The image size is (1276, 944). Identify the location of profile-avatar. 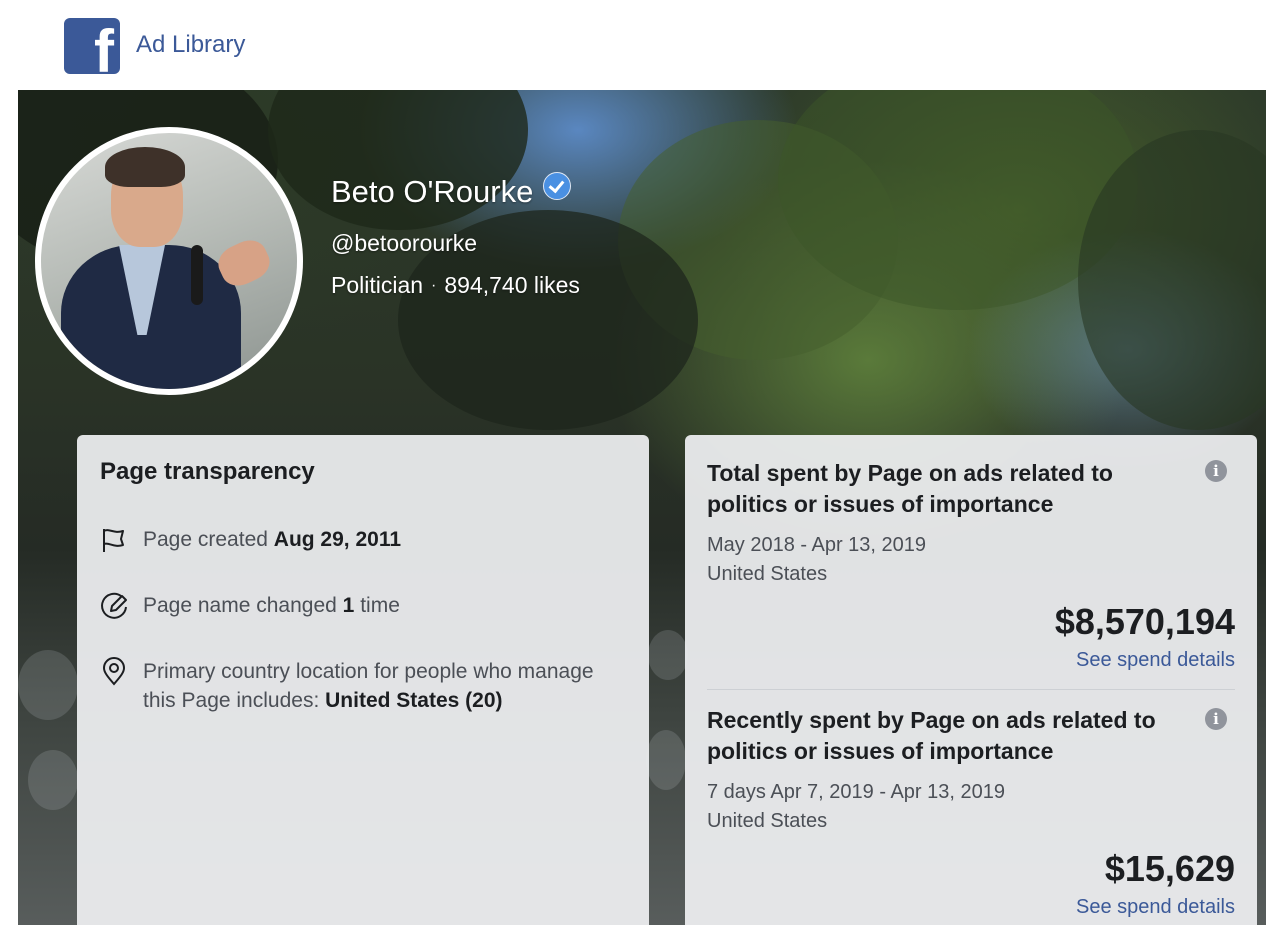
(169, 261).